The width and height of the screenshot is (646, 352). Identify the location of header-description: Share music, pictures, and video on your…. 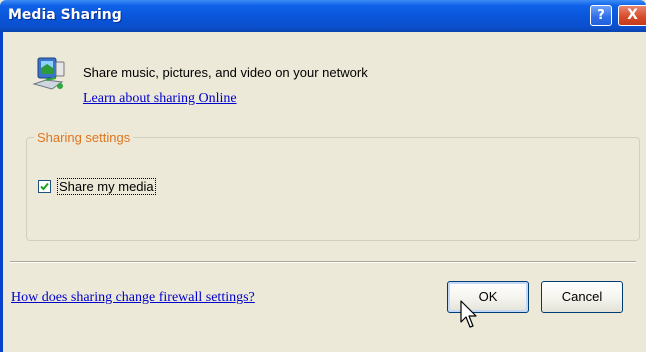
(225, 72).